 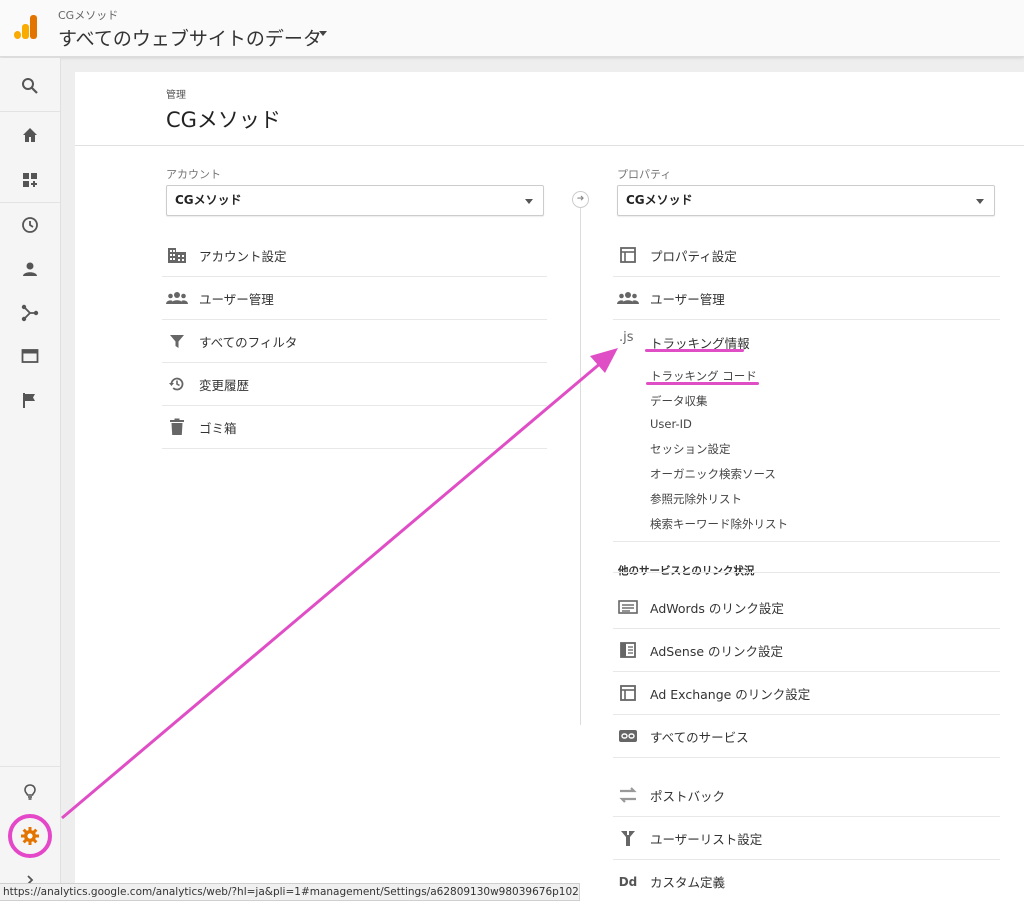 I want to click on all-filters-row: すべてのフィルタ, so click(x=354, y=341).